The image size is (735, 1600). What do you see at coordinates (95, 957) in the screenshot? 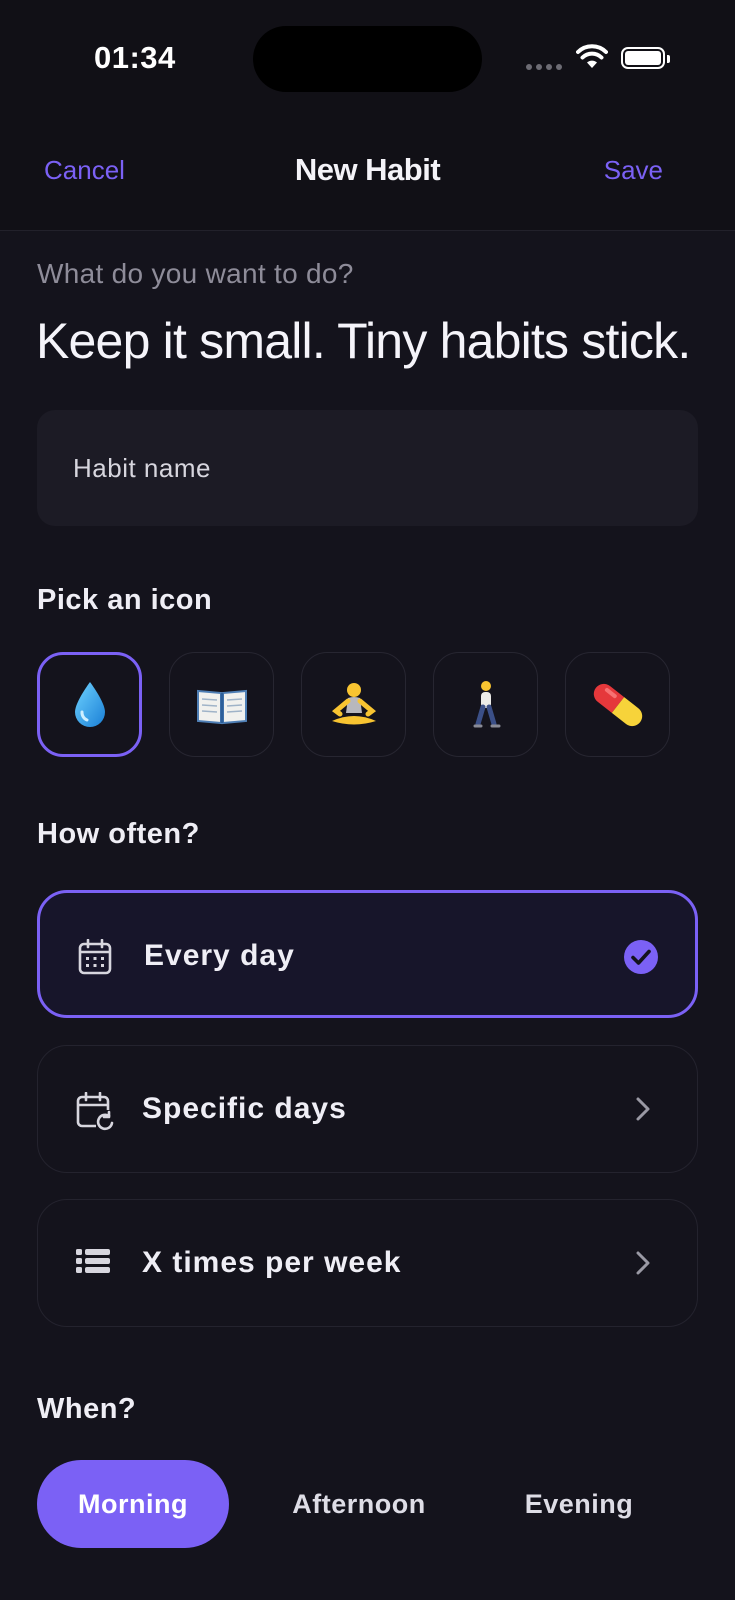
I see `calendar-icon` at bounding box center [95, 957].